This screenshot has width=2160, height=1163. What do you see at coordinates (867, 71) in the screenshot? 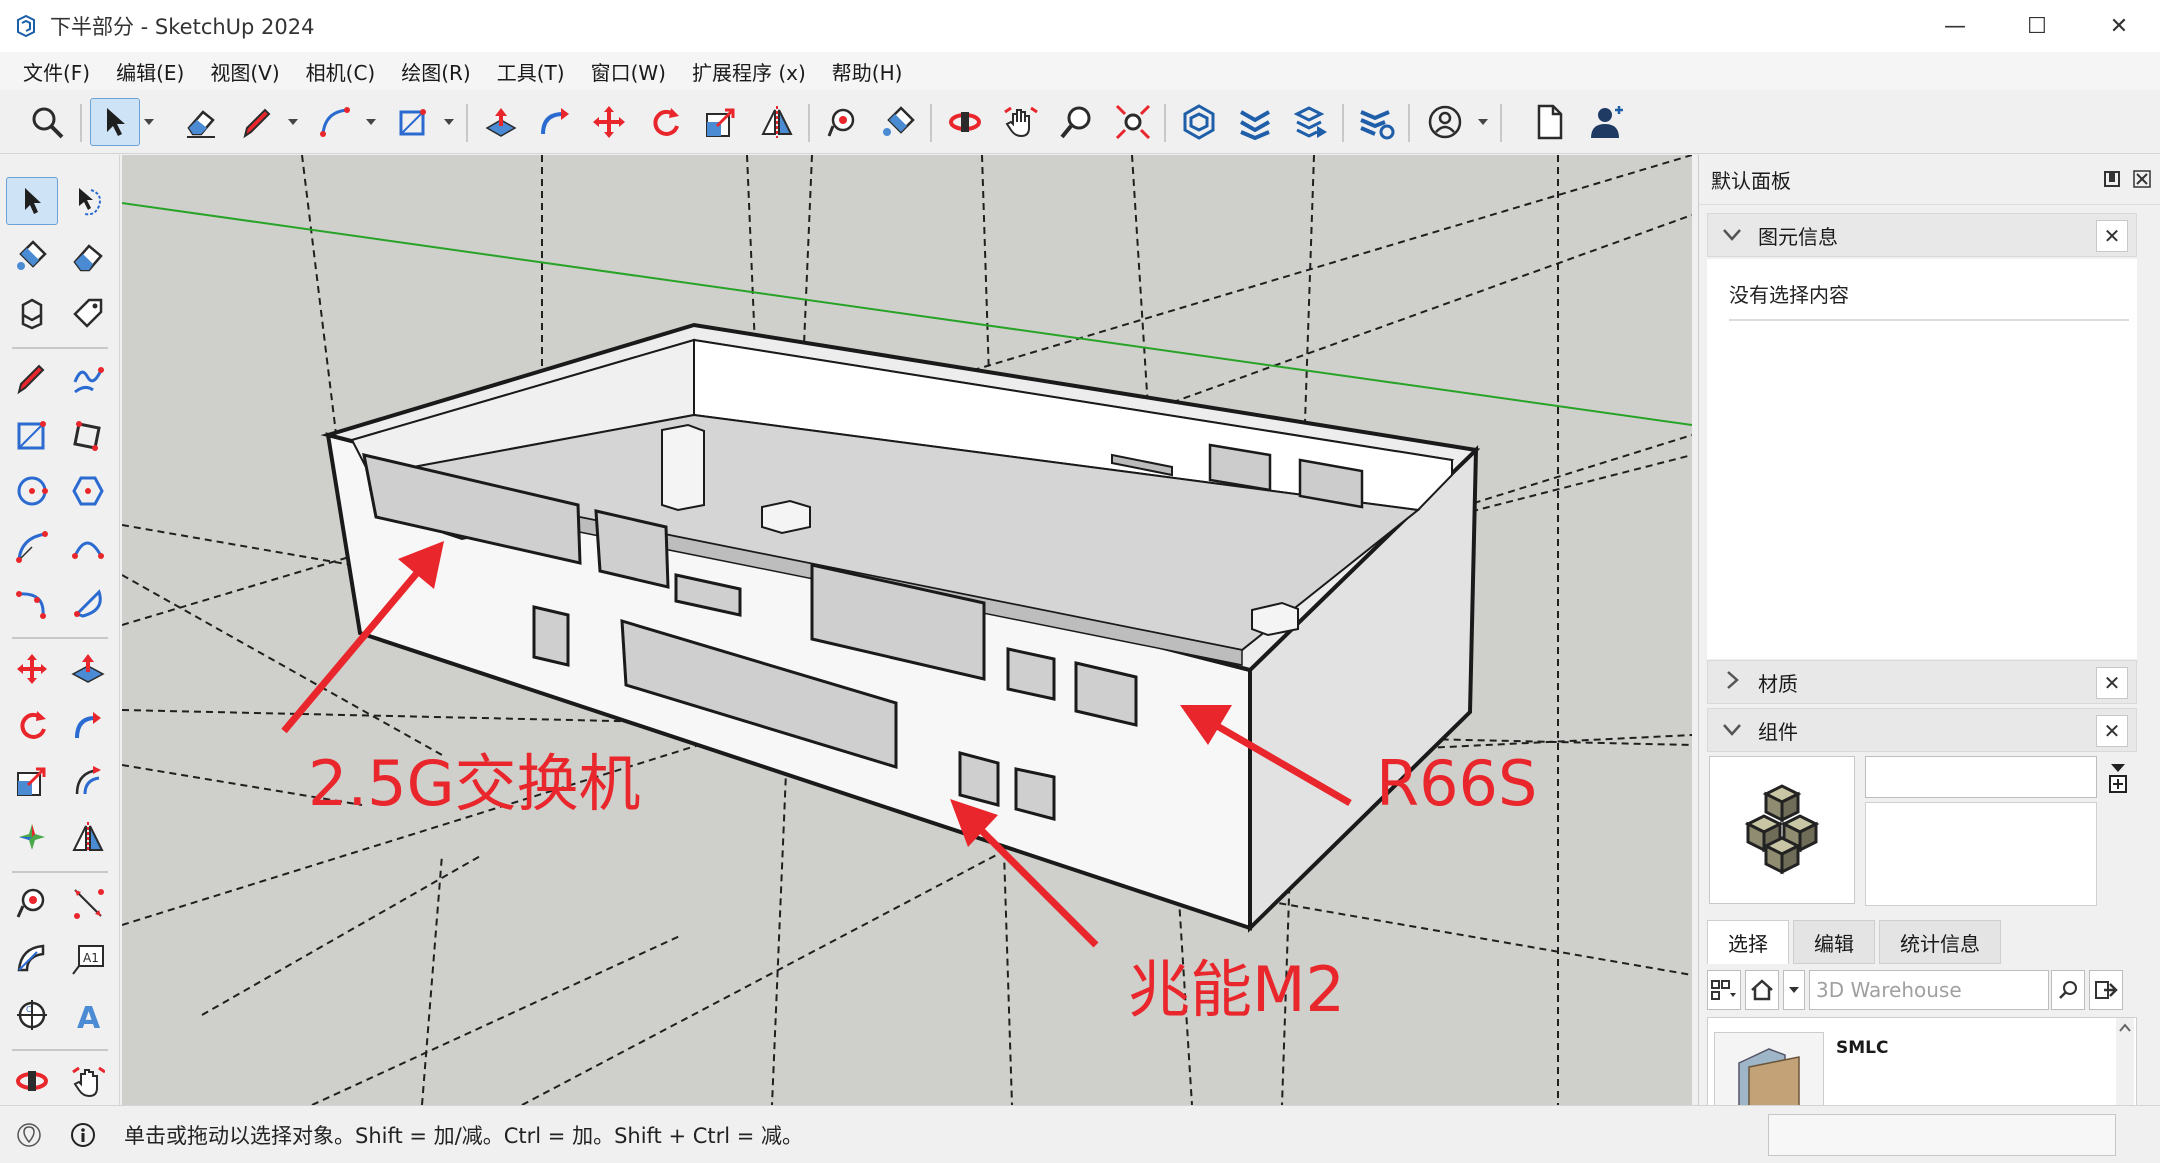
I see `menu-help: 帮助(H)` at bounding box center [867, 71].